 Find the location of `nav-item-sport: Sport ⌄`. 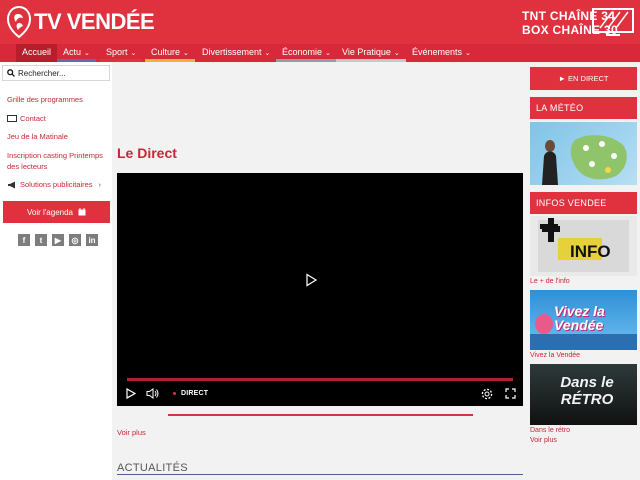

nav-item-sport: Sport ⌄ is located at coordinates (121, 53).